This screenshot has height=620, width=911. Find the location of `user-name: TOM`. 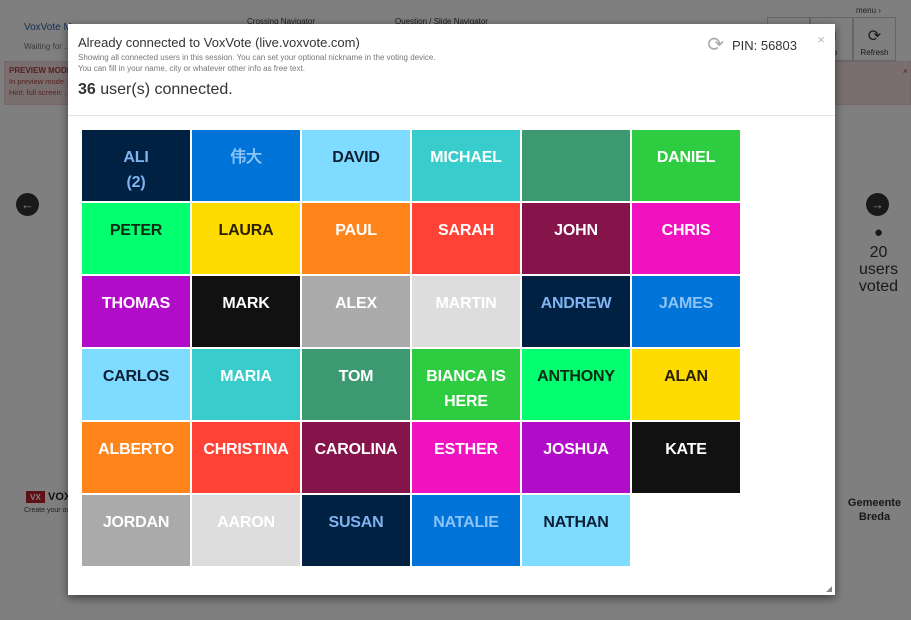

user-name: TOM is located at coordinates (356, 376).